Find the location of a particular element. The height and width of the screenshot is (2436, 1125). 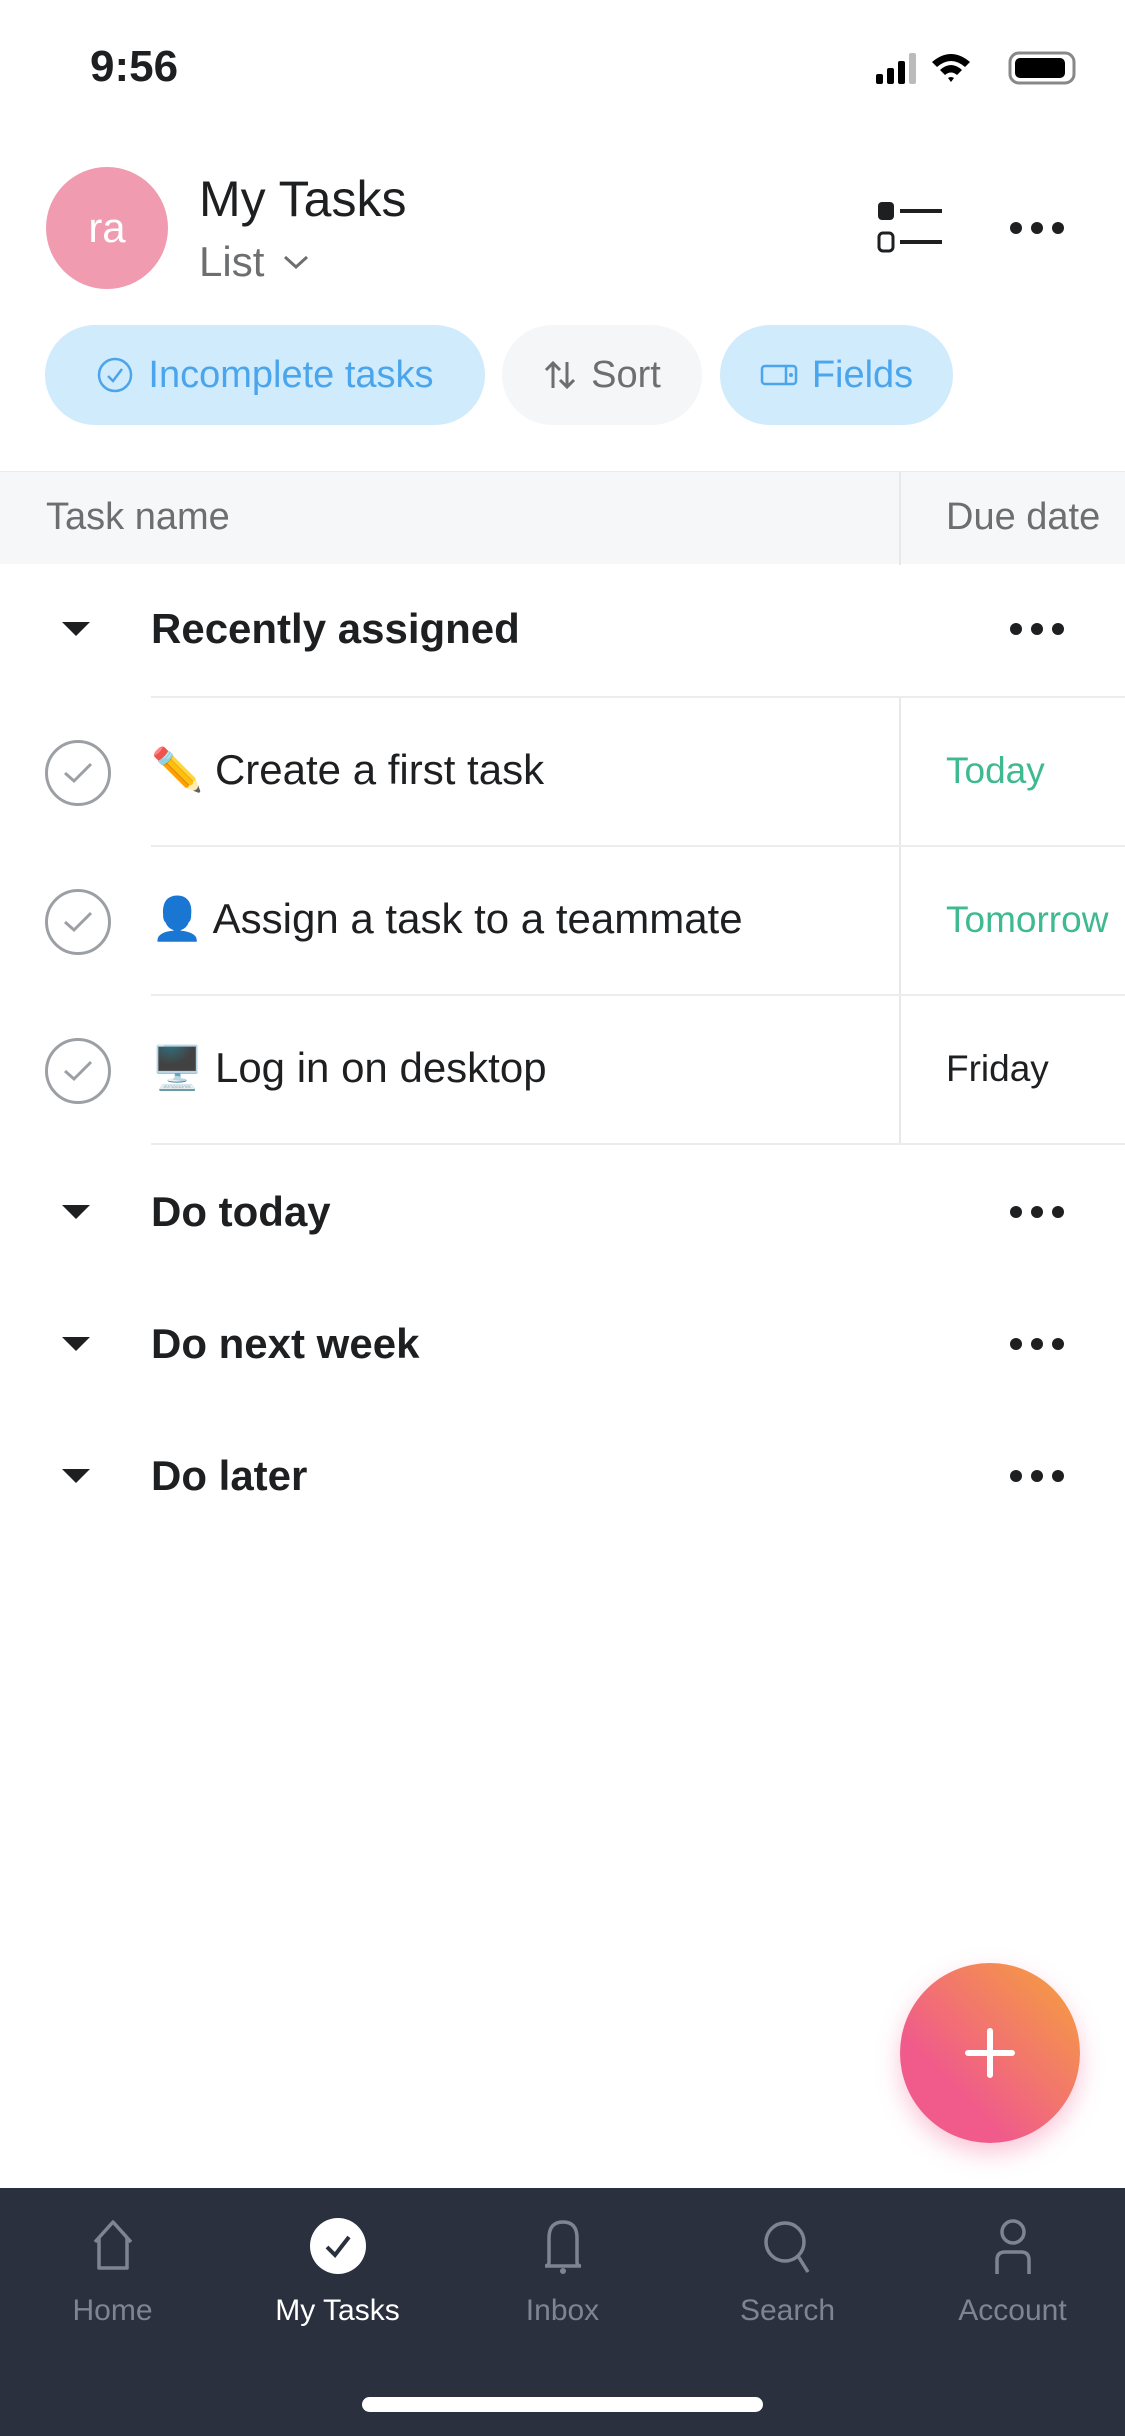

status-icons is located at coordinates (976, 70).